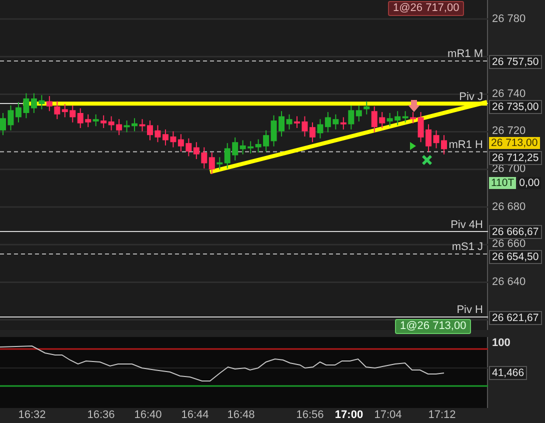 This screenshot has width=545, height=423. What do you see at coordinates (509, 244) in the screenshot?
I see `price-tick-label: 26 660` at bounding box center [509, 244].